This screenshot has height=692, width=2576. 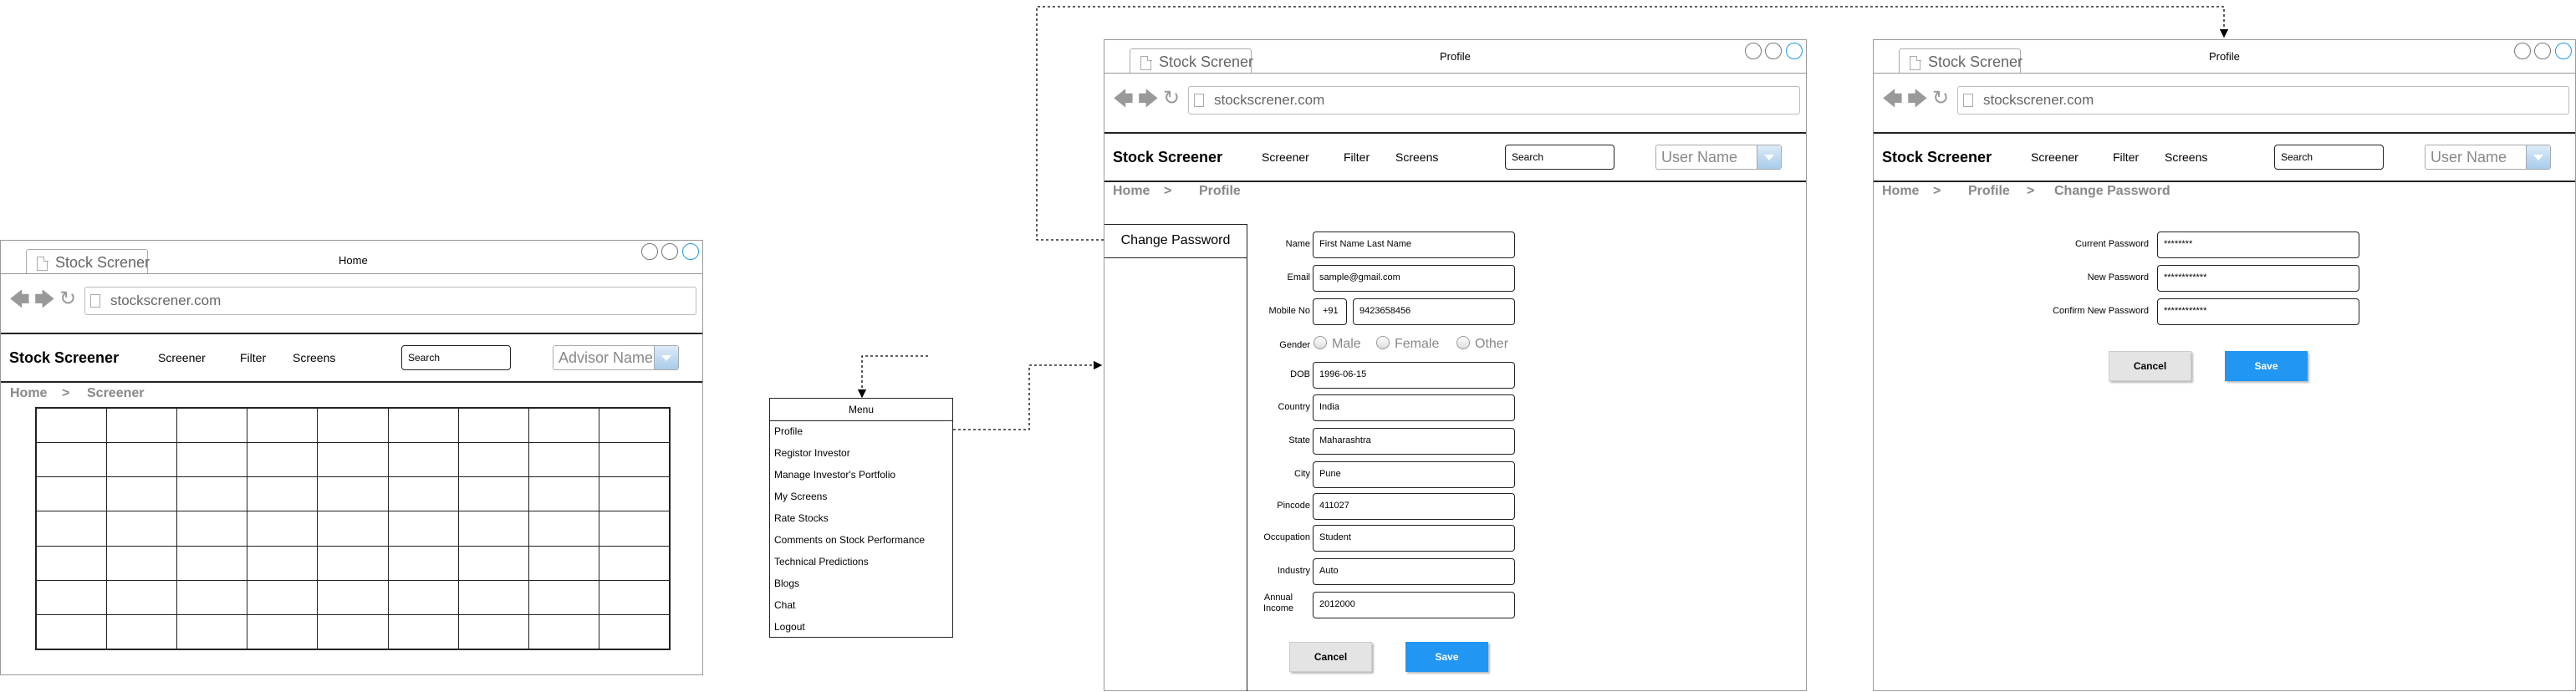 What do you see at coordinates (789, 627) in the screenshot?
I see `menu-item-logout: Logout` at bounding box center [789, 627].